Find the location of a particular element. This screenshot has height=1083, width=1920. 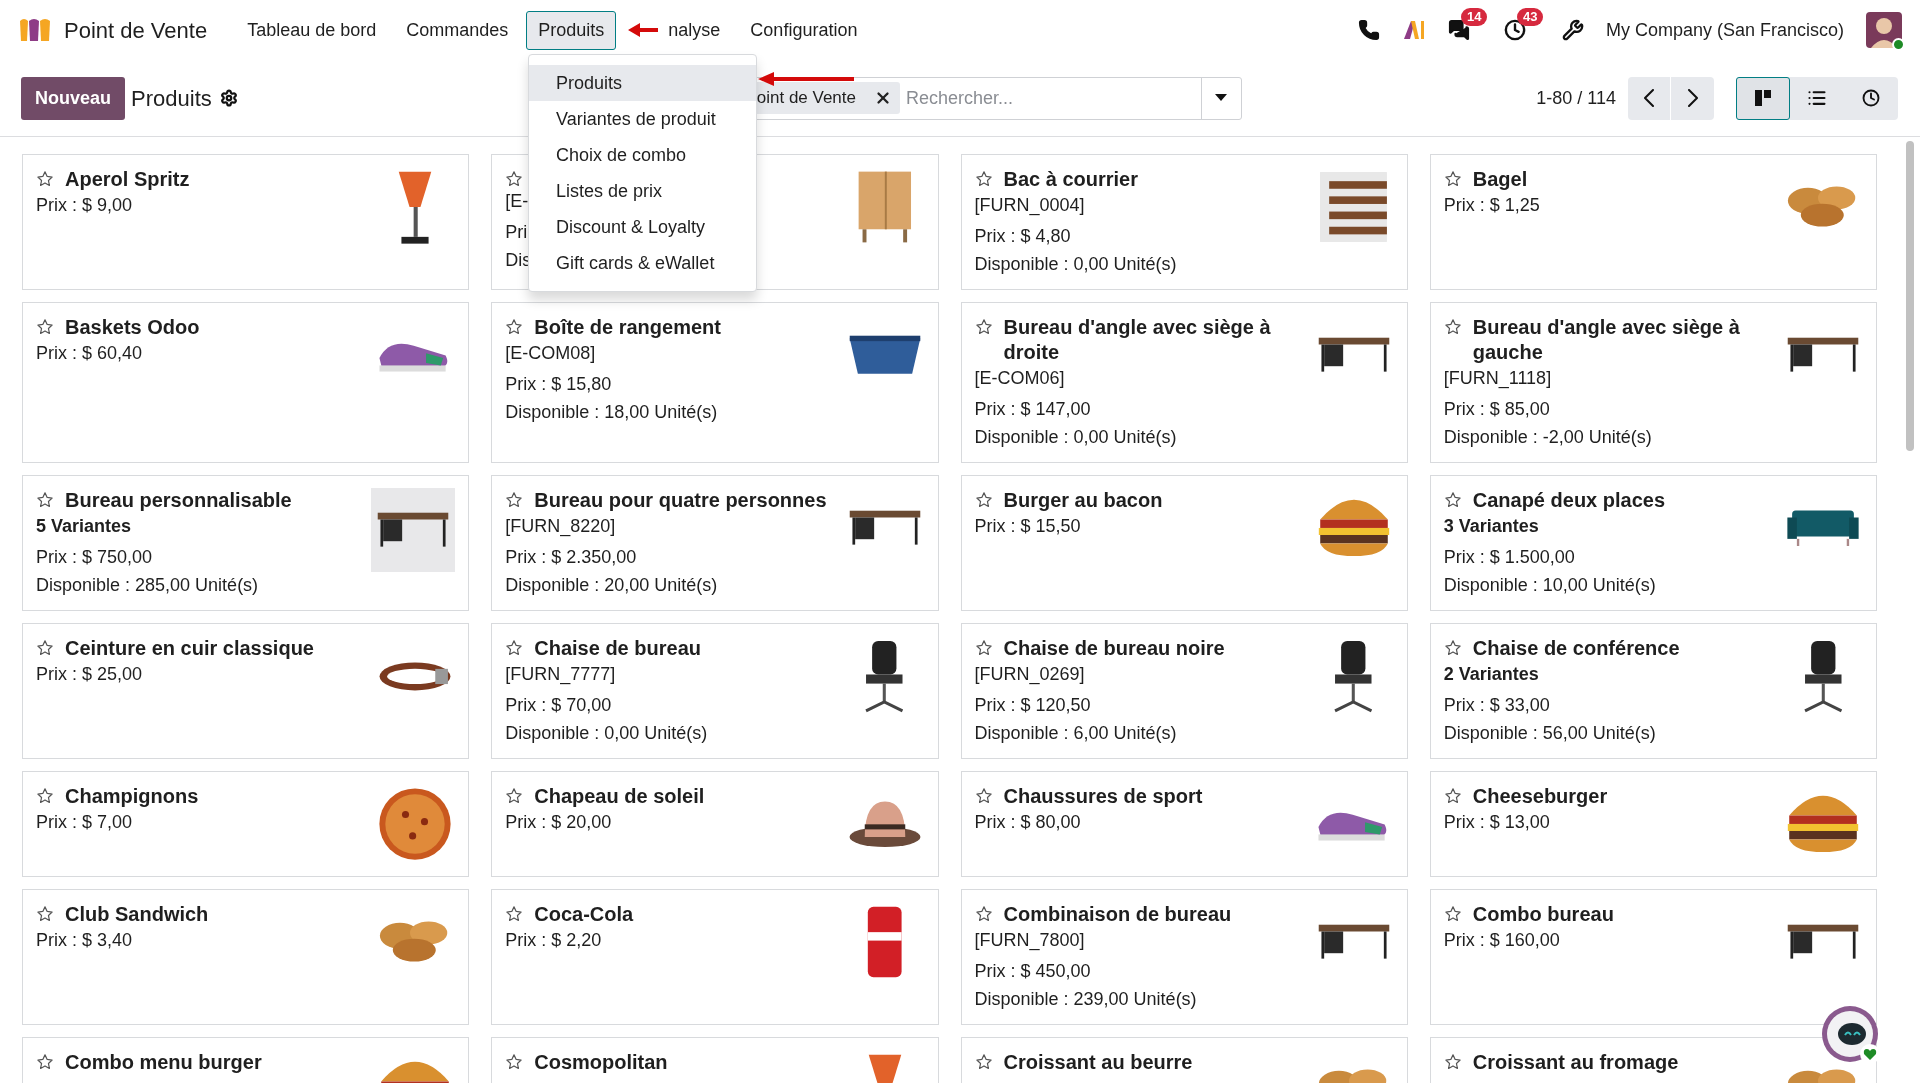

product-price: Prix : $ 2,20 is located at coordinates (553, 940).